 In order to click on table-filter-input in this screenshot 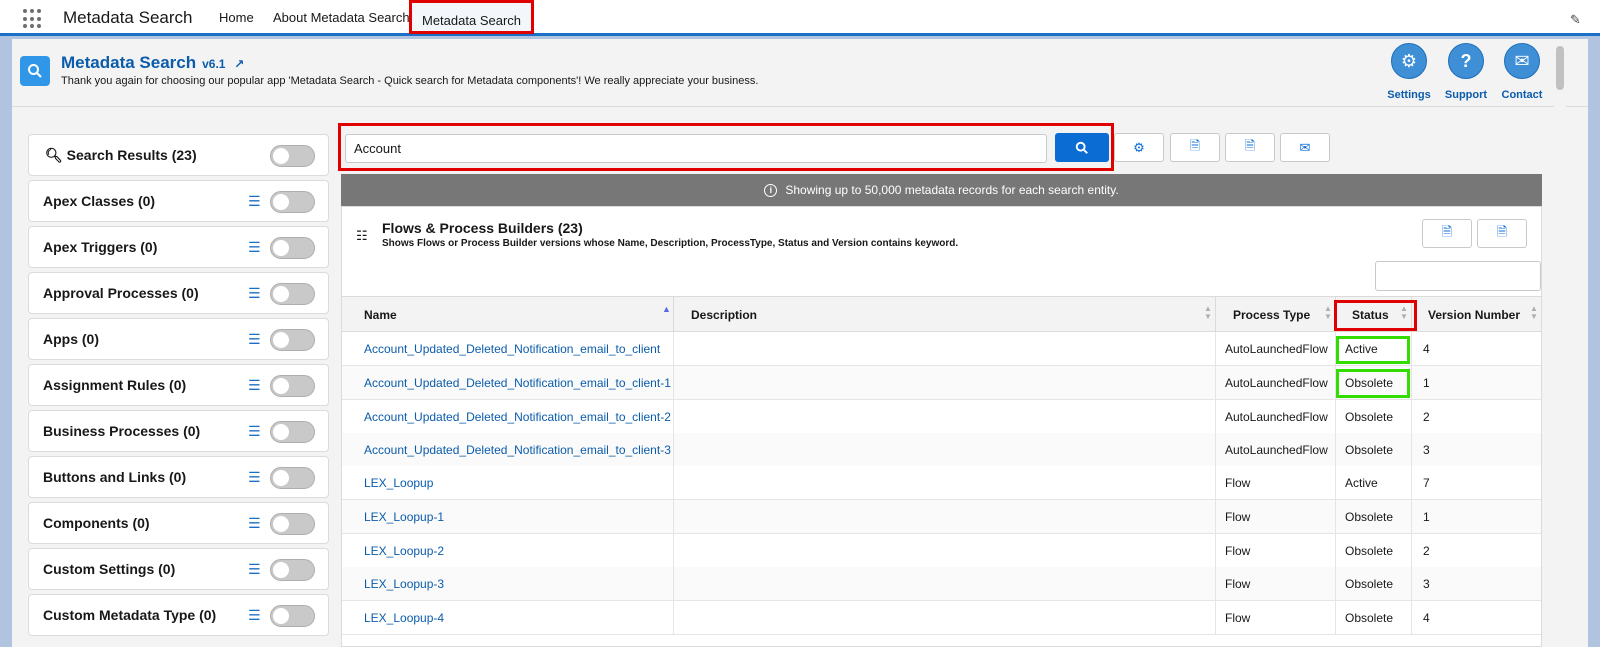, I will do `click(1458, 276)`.